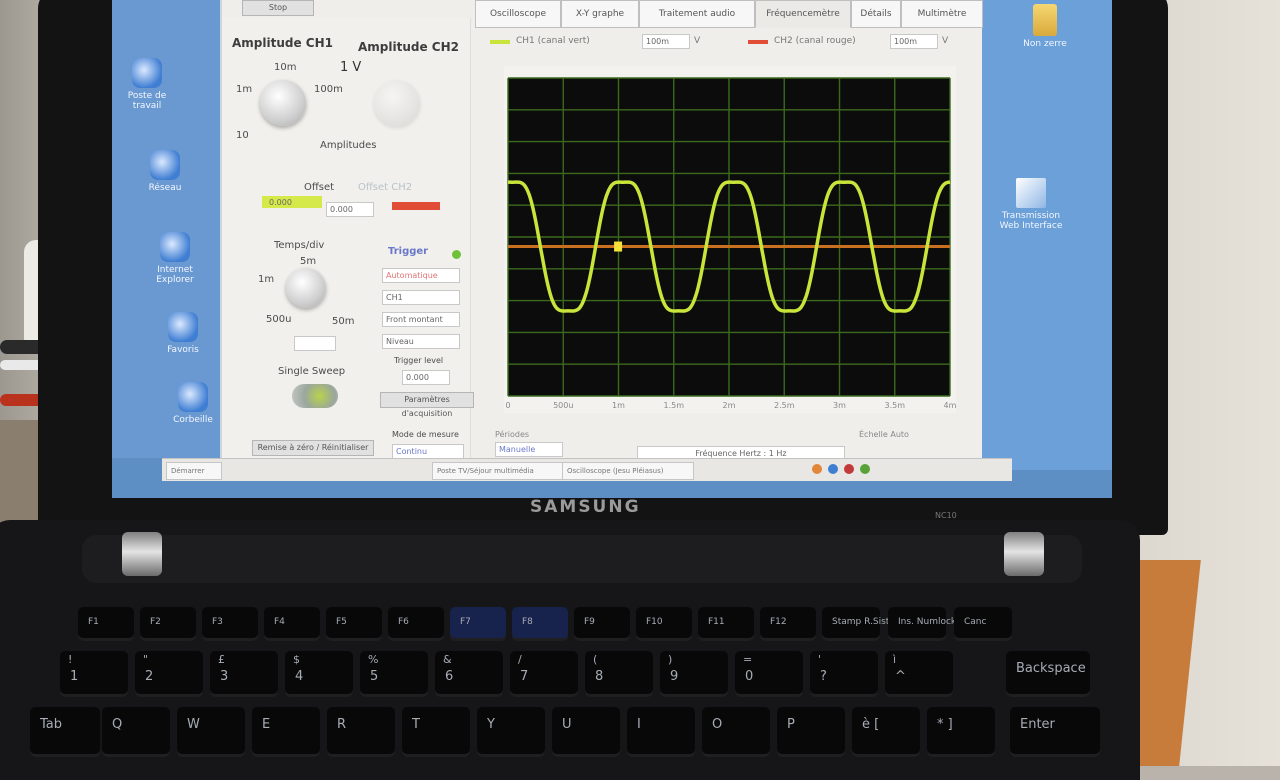 The width and height of the screenshot is (1280, 780). I want to click on desktop-icon-3: Favoris, so click(183, 333).